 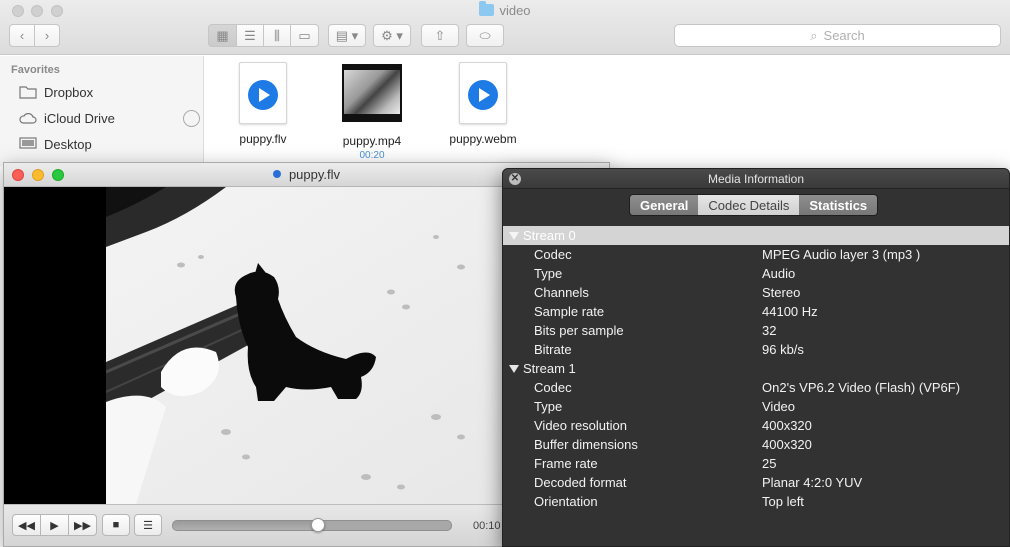 I want to click on stream-header: Stream 0, so click(x=756, y=235).